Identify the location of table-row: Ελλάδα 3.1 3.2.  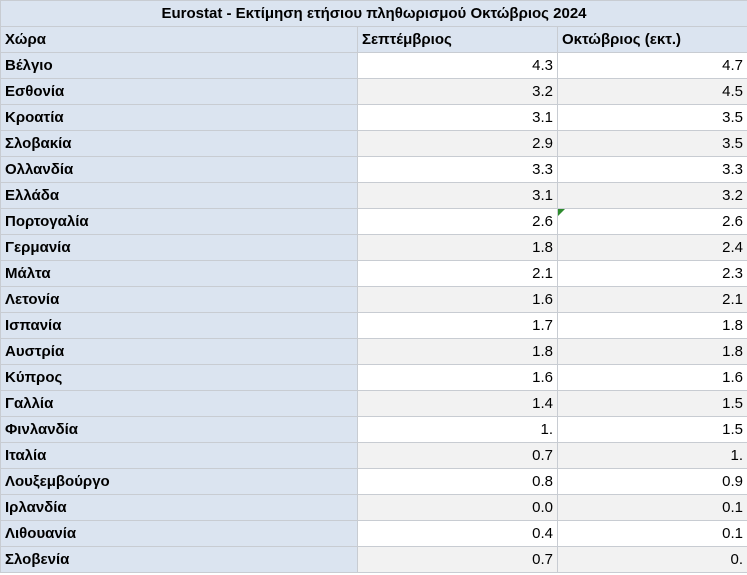
(373, 195).